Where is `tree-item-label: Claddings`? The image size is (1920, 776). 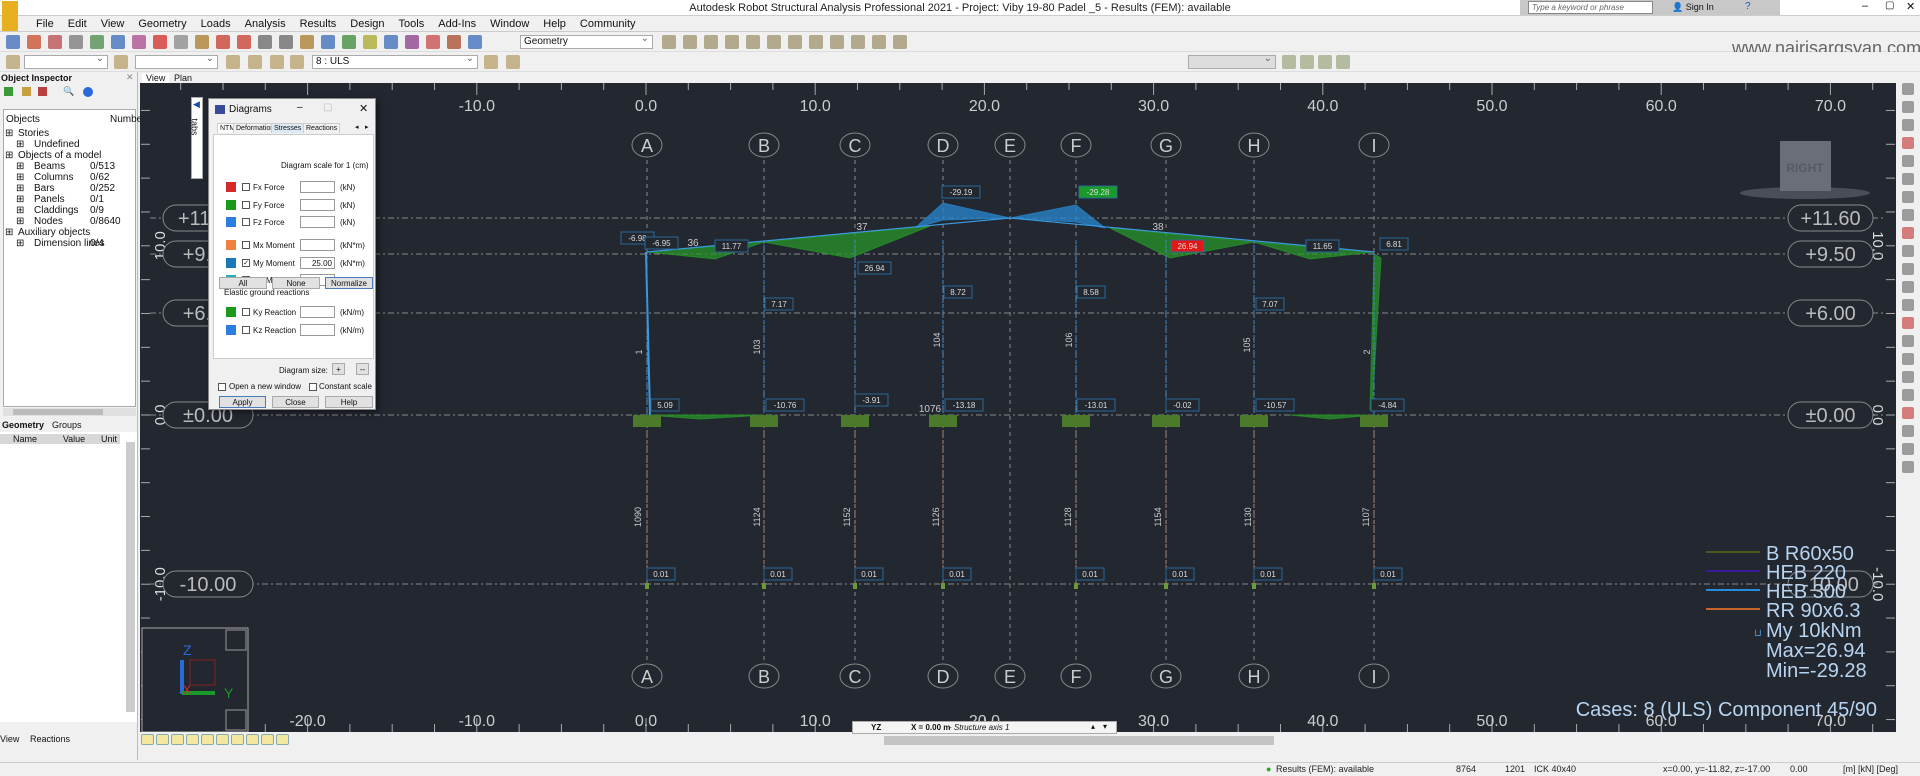
tree-item-label: Claddings is located at coordinates (56, 210).